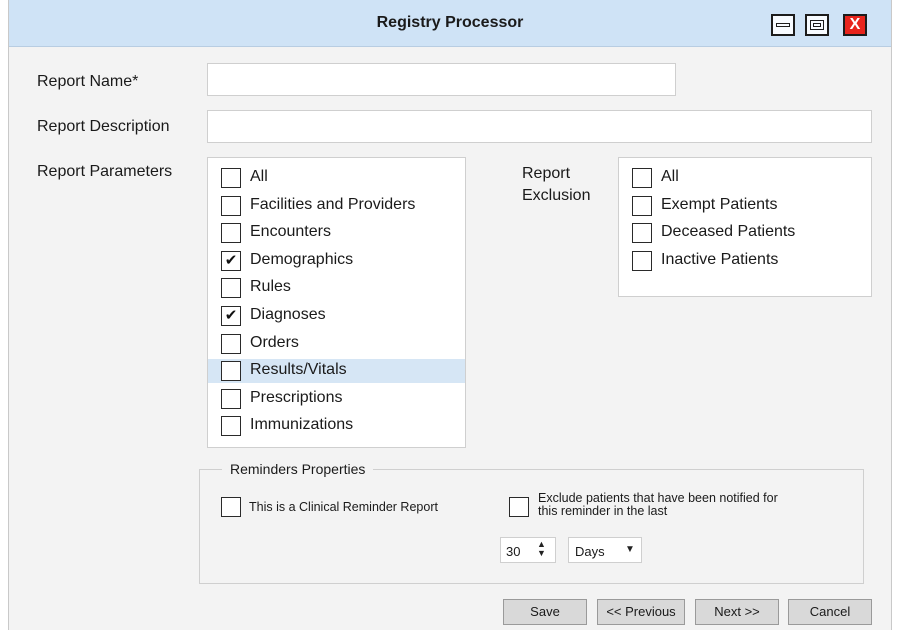  What do you see at coordinates (528, 550) in the screenshot?
I see `period-value-spinner: 30 ▲ ▼` at bounding box center [528, 550].